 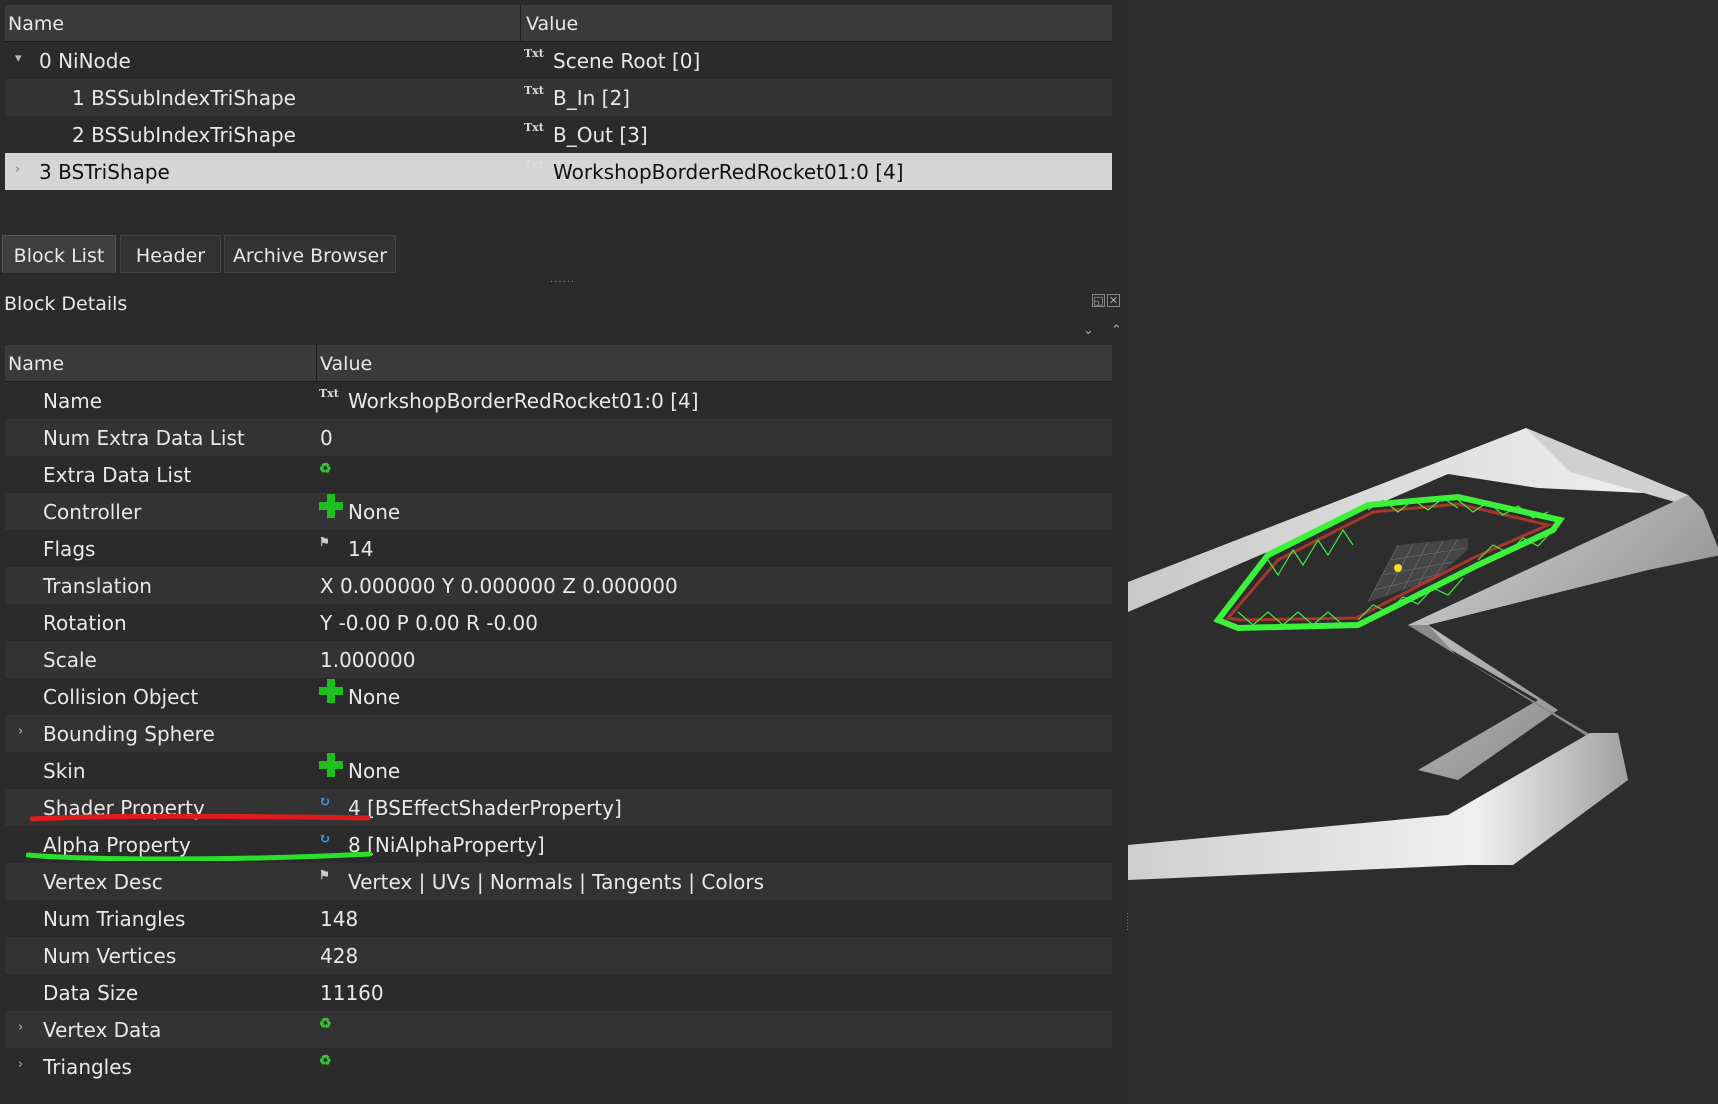 I want to click on detail-row-value: 0, so click(x=326, y=438).